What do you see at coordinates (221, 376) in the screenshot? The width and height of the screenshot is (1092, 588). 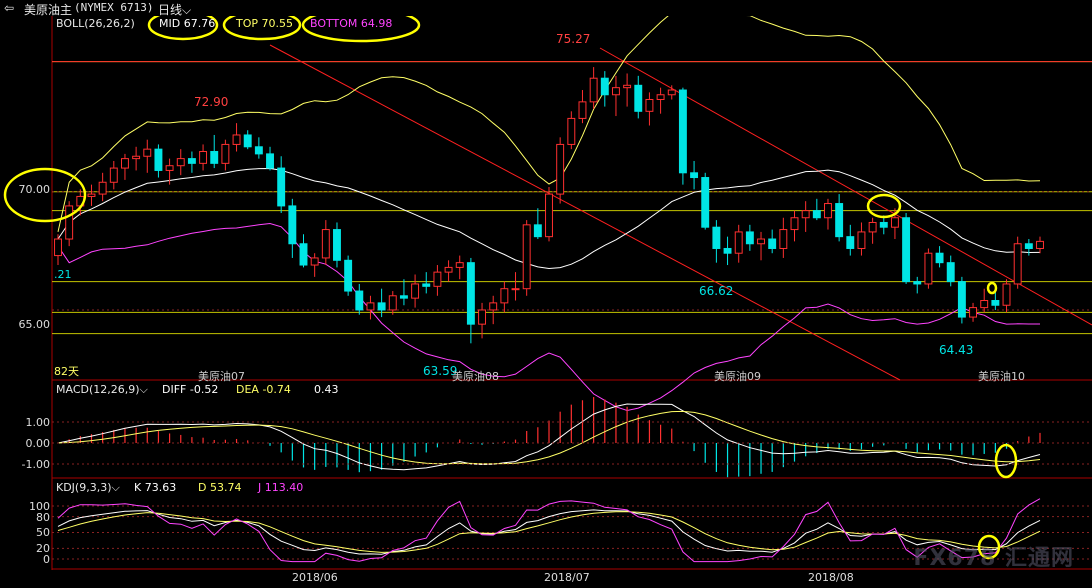 I see `contract-label-07: 美原油07` at bounding box center [221, 376].